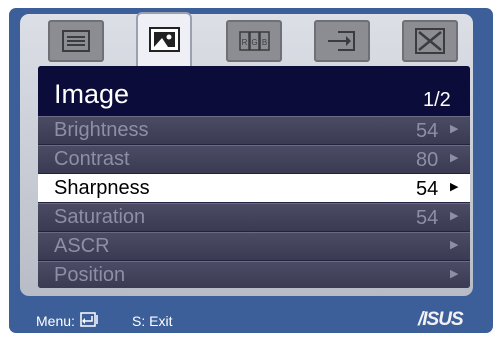  Describe the element at coordinates (55, 321) in the screenshot. I see `footer-menu-label: Menu:` at that location.